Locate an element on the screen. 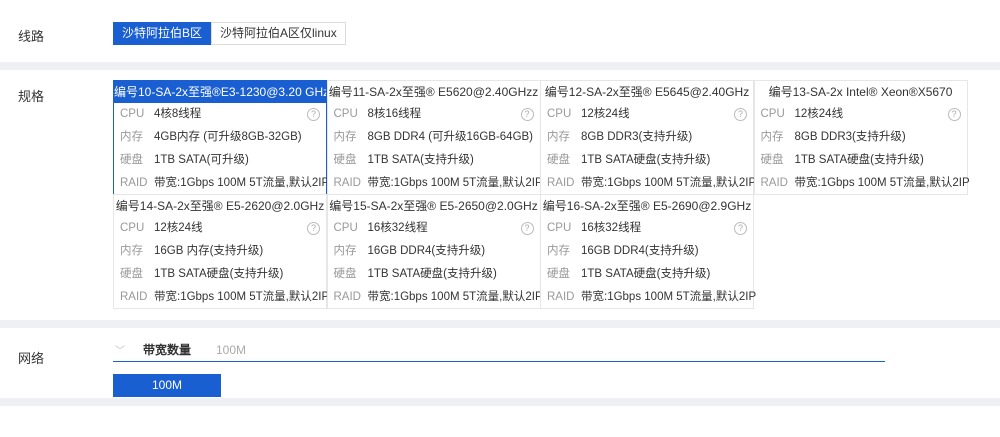 This screenshot has height=437, width=1000. spec-row-cpu: CPU 4核8线程? is located at coordinates (220, 114).